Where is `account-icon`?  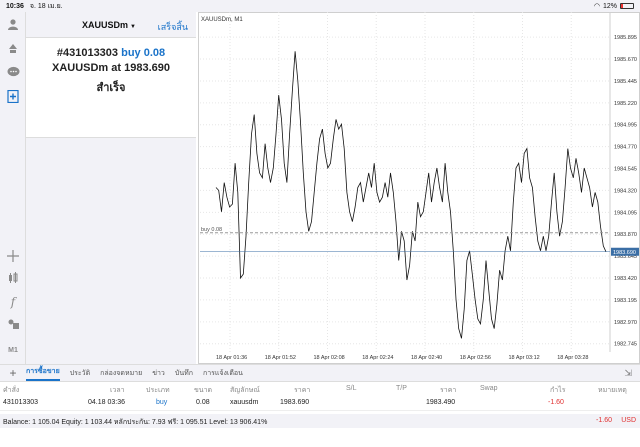 account-icon is located at coordinates (13, 24).